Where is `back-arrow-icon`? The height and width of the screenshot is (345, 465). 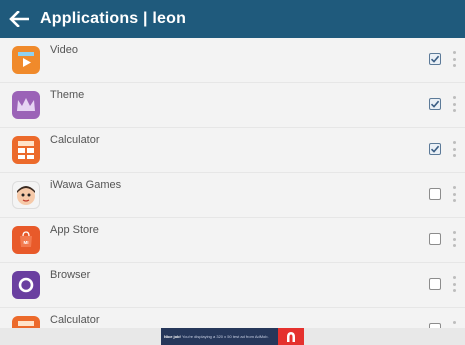
back-arrow-icon is located at coordinates (19, 19).